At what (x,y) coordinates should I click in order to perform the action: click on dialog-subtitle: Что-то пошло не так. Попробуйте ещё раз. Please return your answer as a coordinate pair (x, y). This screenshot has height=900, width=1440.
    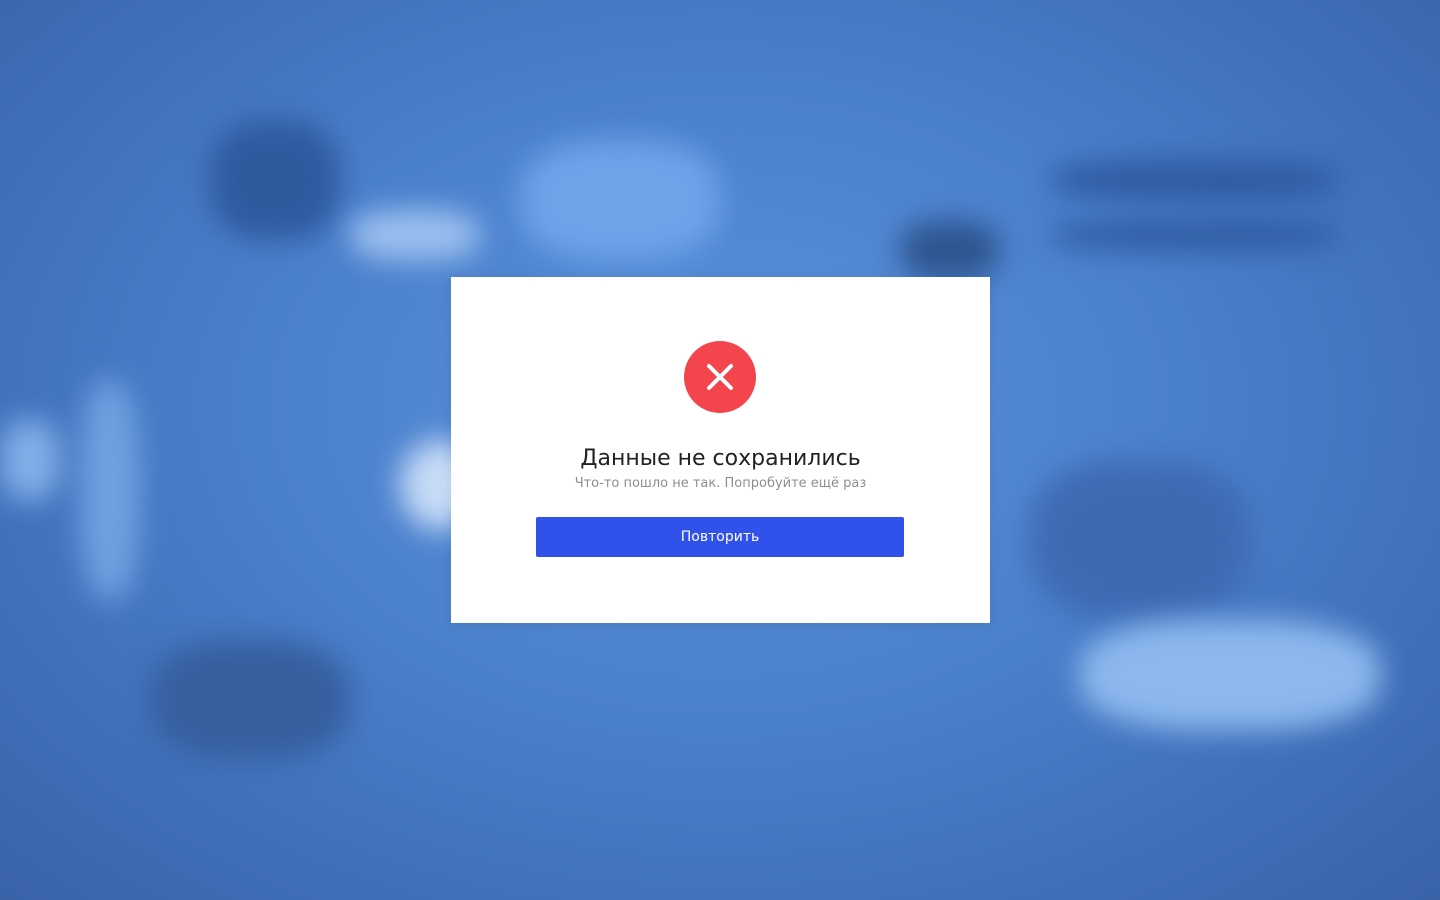
    Looking at the image, I should click on (720, 483).